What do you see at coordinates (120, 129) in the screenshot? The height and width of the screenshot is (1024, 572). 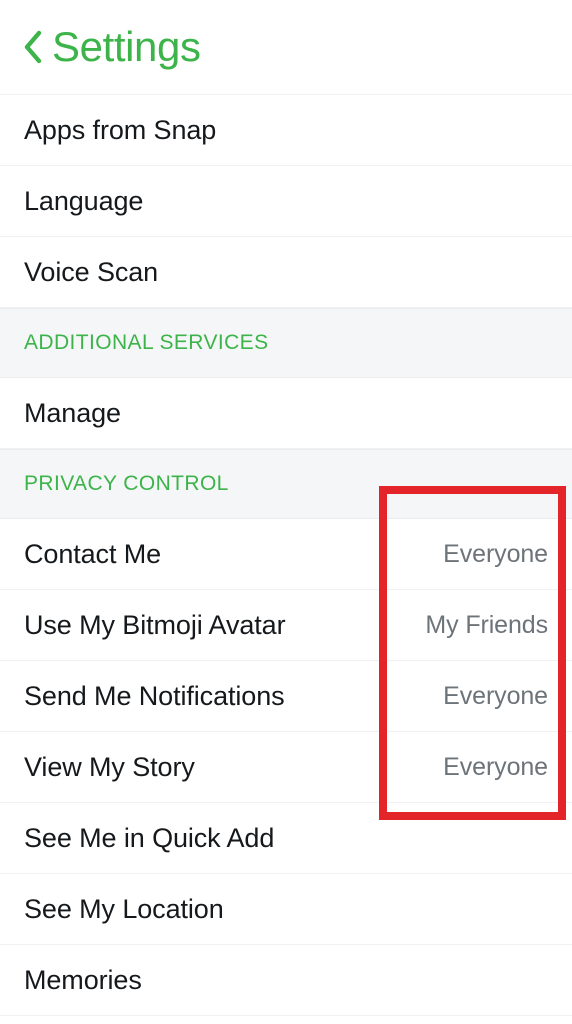 I see `list-item-label: Apps from Snap` at bounding box center [120, 129].